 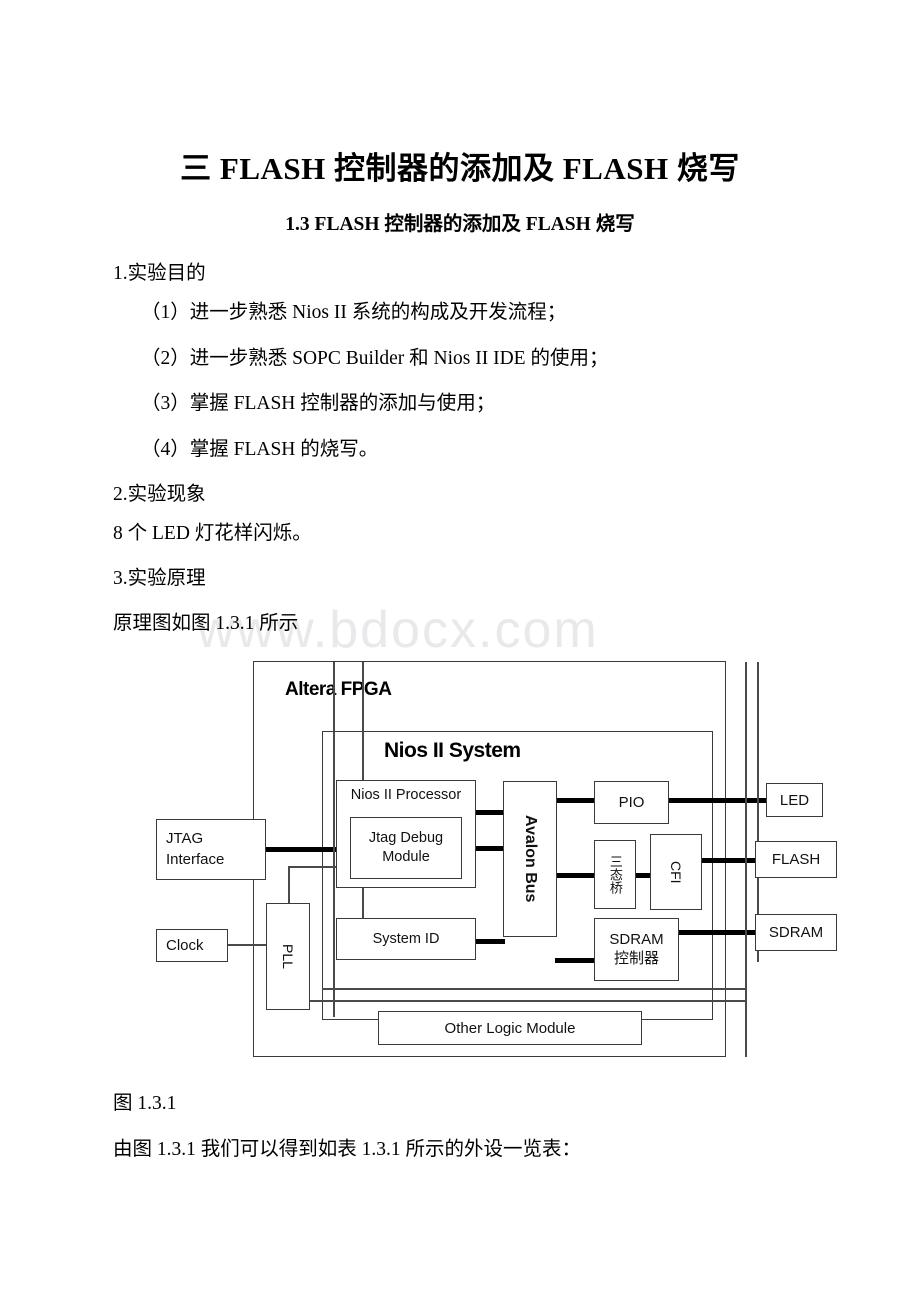 I want to click on wire-pll-bottom-feed, so click(x=527, y=1001).